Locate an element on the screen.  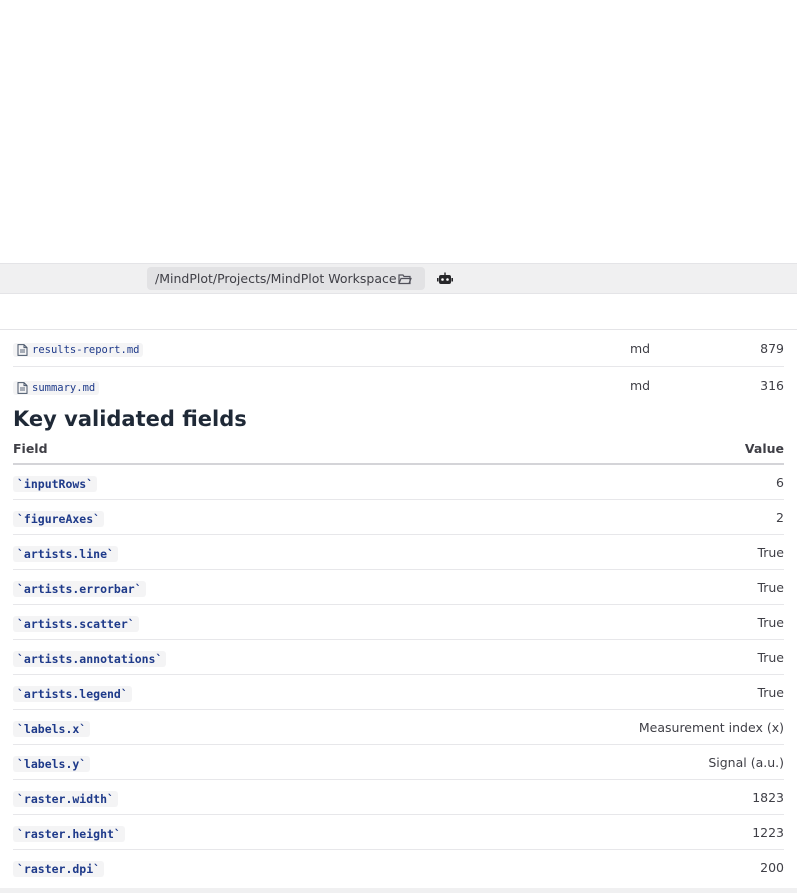
file-name: summary.md is located at coordinates (64, 387).